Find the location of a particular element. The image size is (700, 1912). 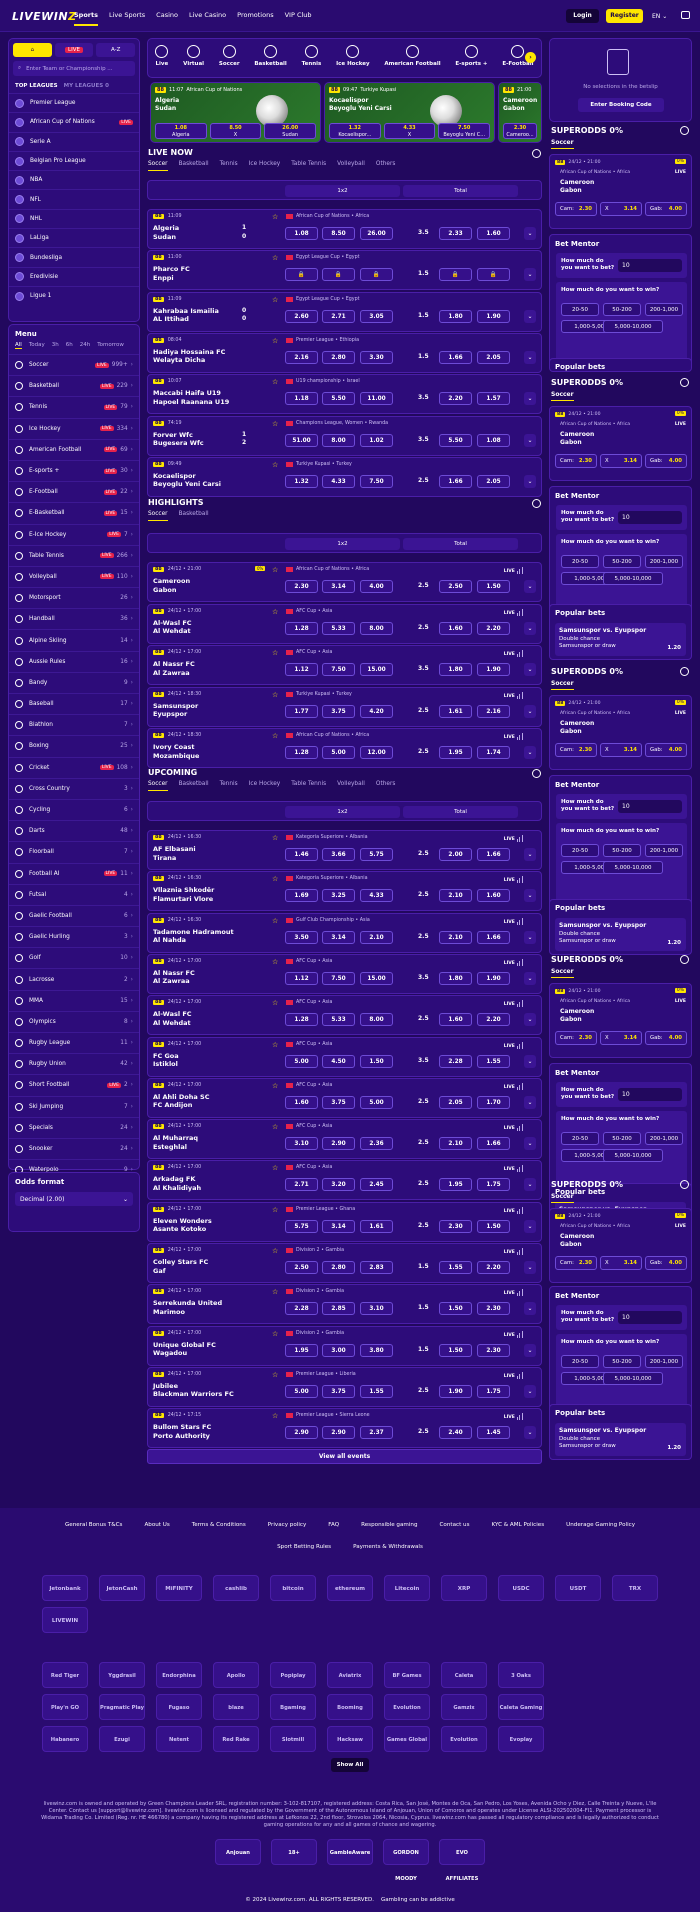

sport-tab: Soccer is located at coordinates (158, 166).